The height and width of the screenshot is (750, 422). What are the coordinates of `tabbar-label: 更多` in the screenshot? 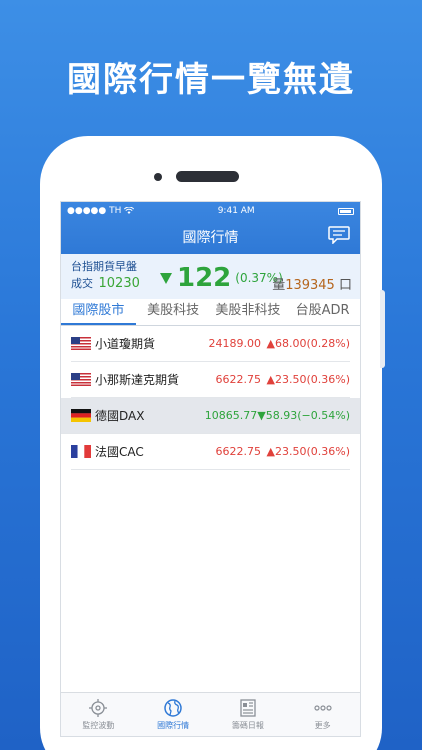 It's located at (322, 725).